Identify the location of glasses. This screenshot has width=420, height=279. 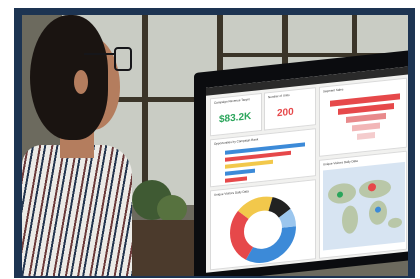
(123, 59).